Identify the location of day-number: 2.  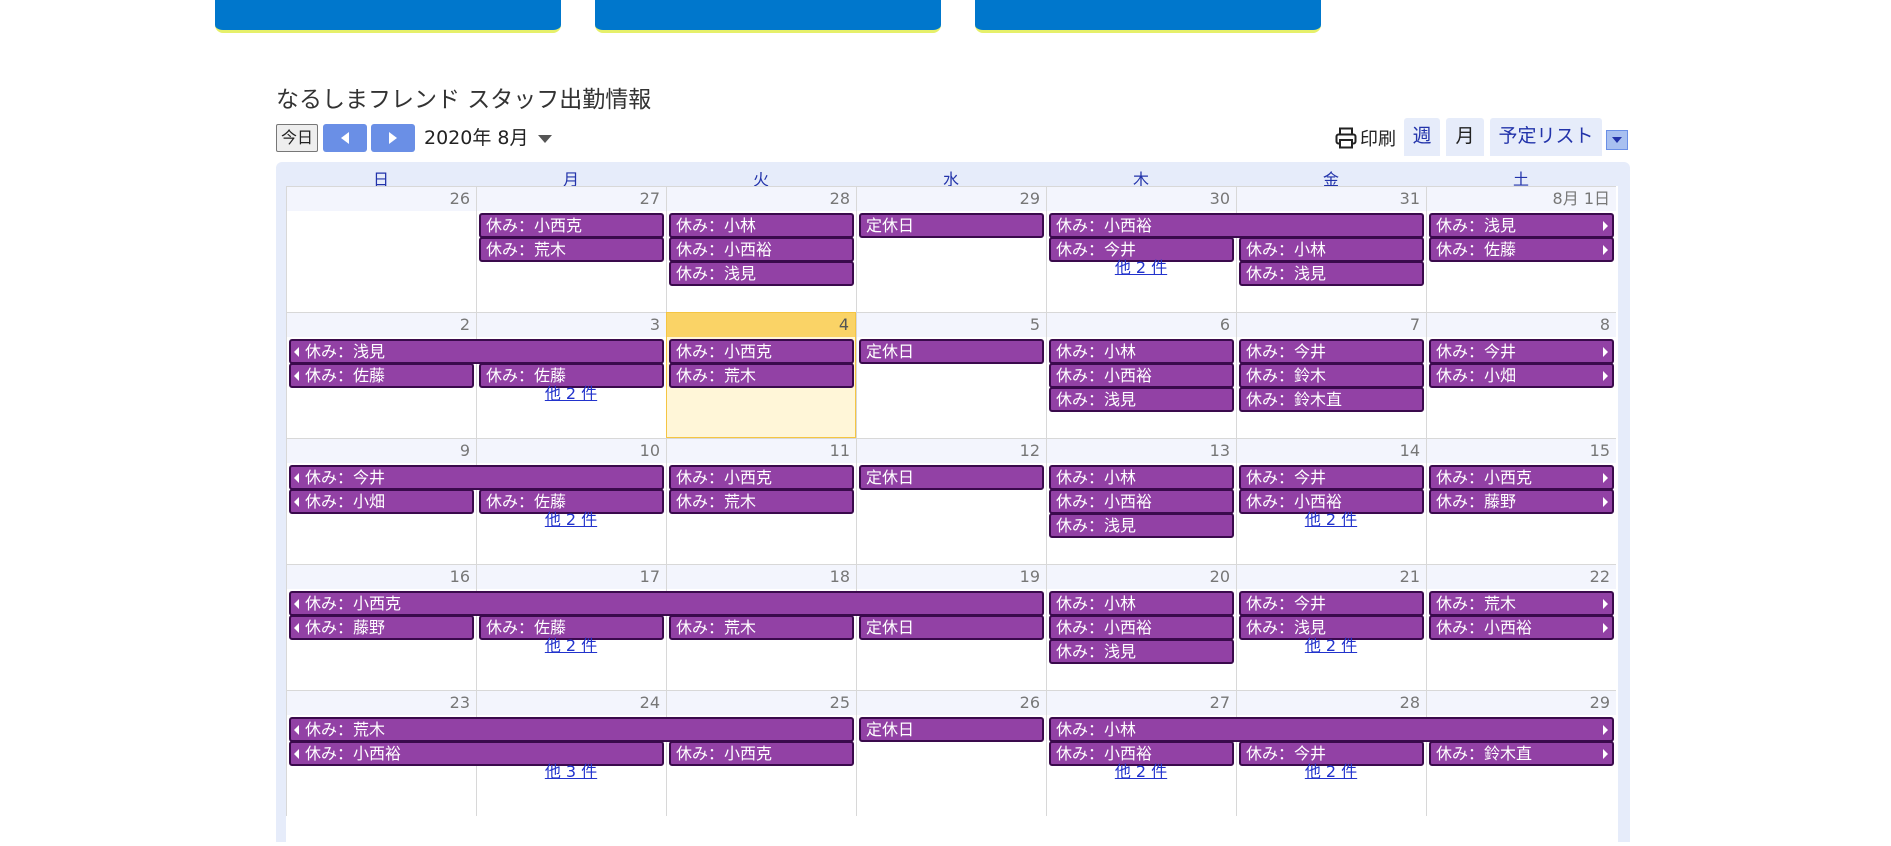
(381, 325).